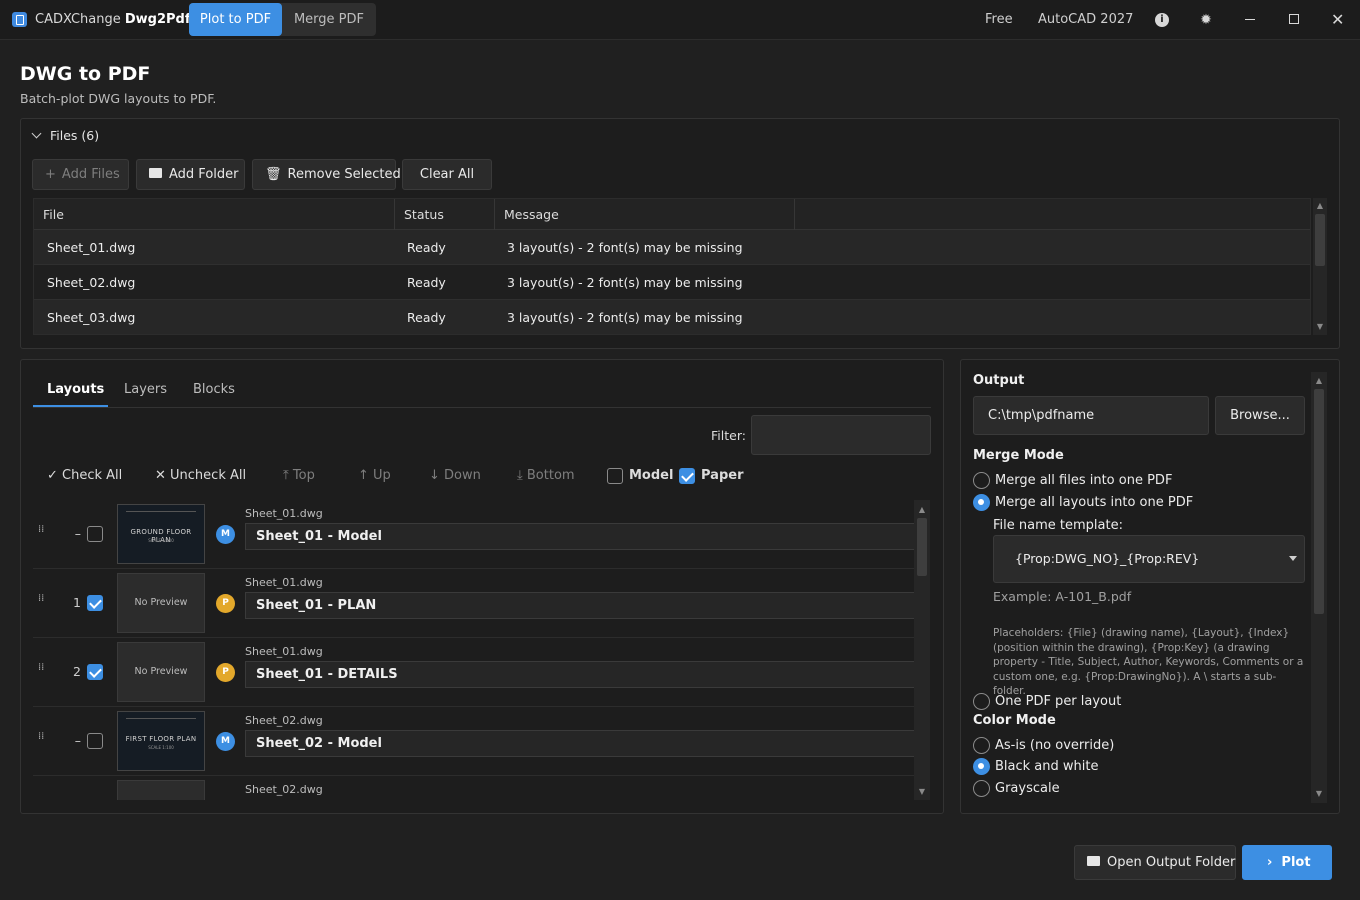 Image resolution: width=1360 pixels, height=900 pixels. I want to click on status-cell: Ready, so click(426, 247).